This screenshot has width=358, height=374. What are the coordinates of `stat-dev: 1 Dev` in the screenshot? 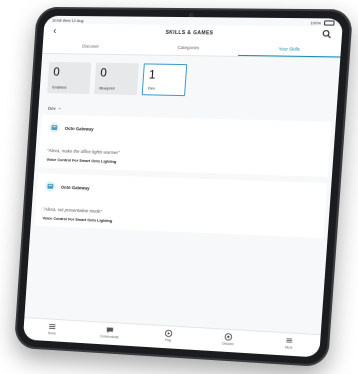 It's located at (164, 80).